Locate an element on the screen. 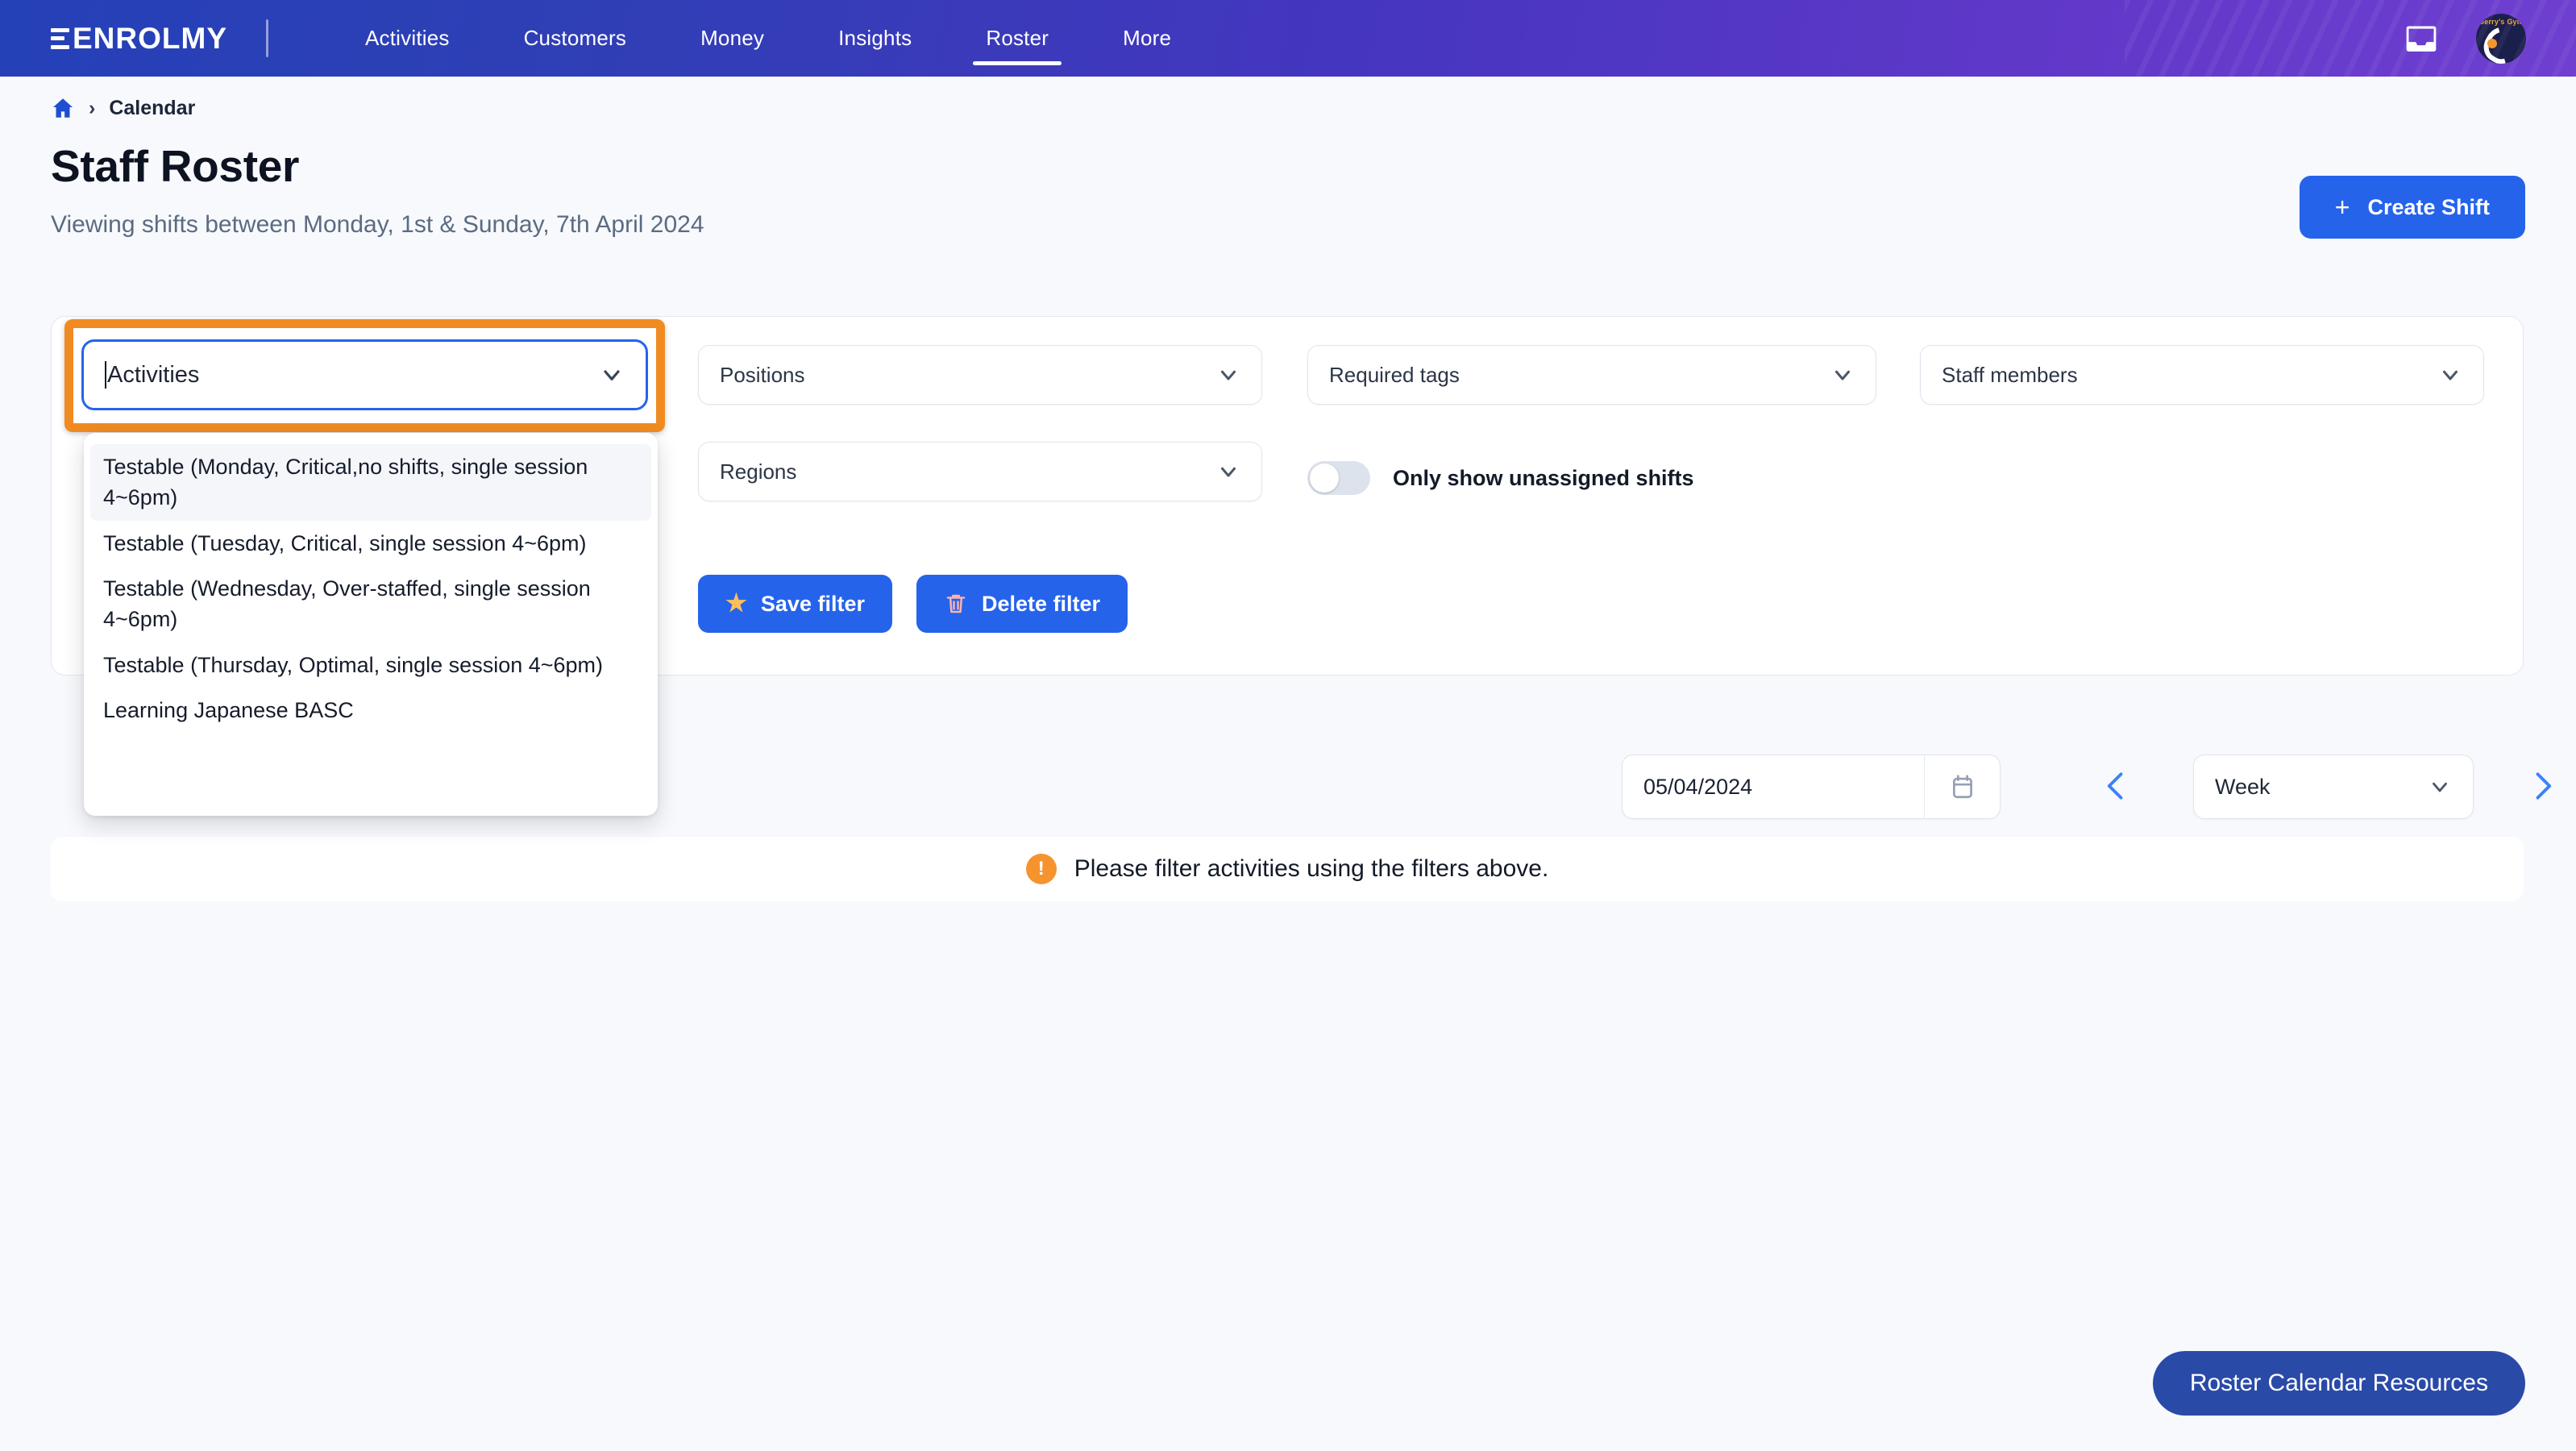  home-icon is located at coordinates (63, 108).